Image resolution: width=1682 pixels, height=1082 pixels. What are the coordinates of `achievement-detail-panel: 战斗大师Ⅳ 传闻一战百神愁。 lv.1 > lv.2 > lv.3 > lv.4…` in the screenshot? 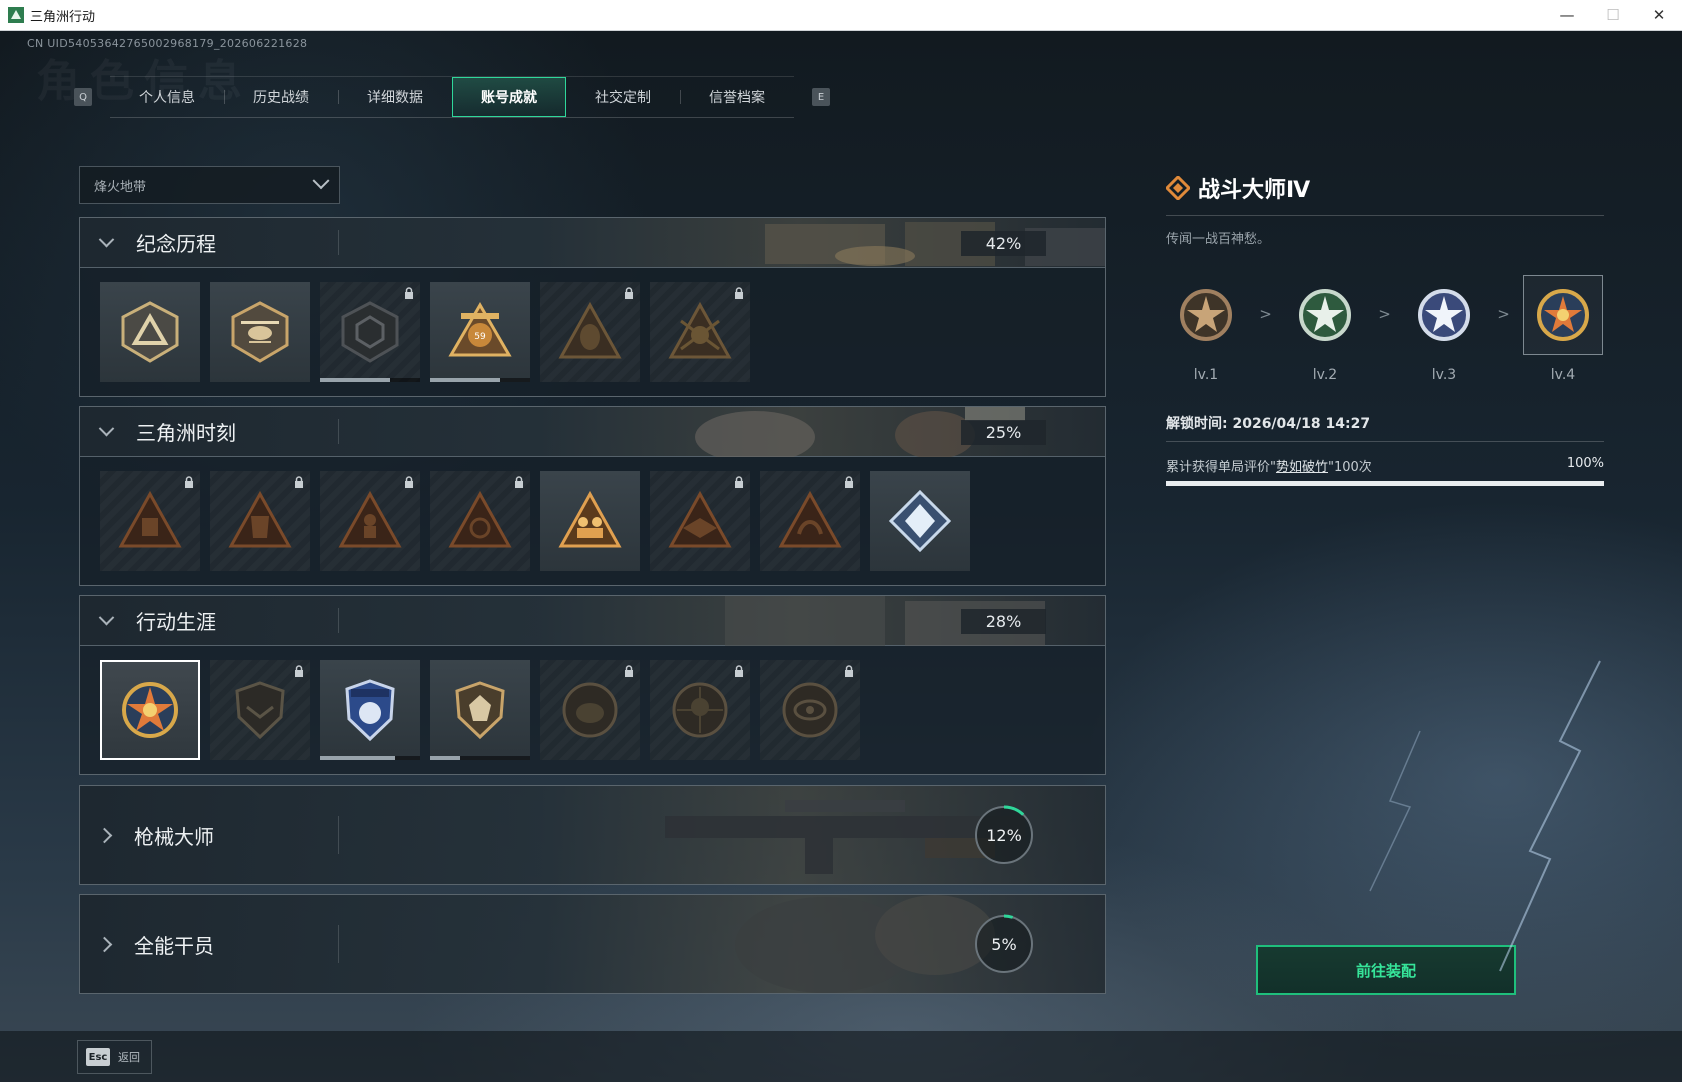 It's located at (1385, 328).